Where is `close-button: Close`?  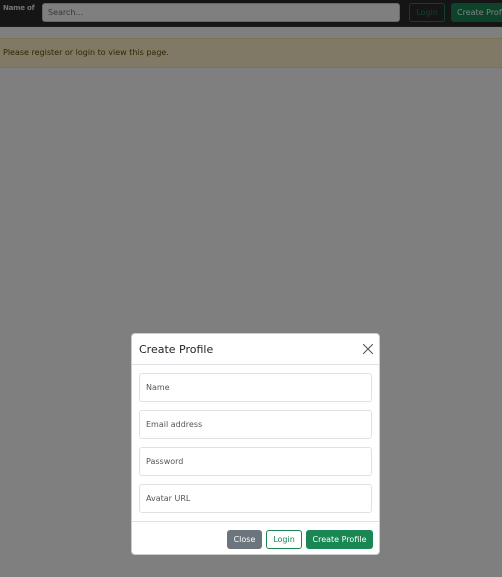 close-button: Close is located at coordinates (244, 539).